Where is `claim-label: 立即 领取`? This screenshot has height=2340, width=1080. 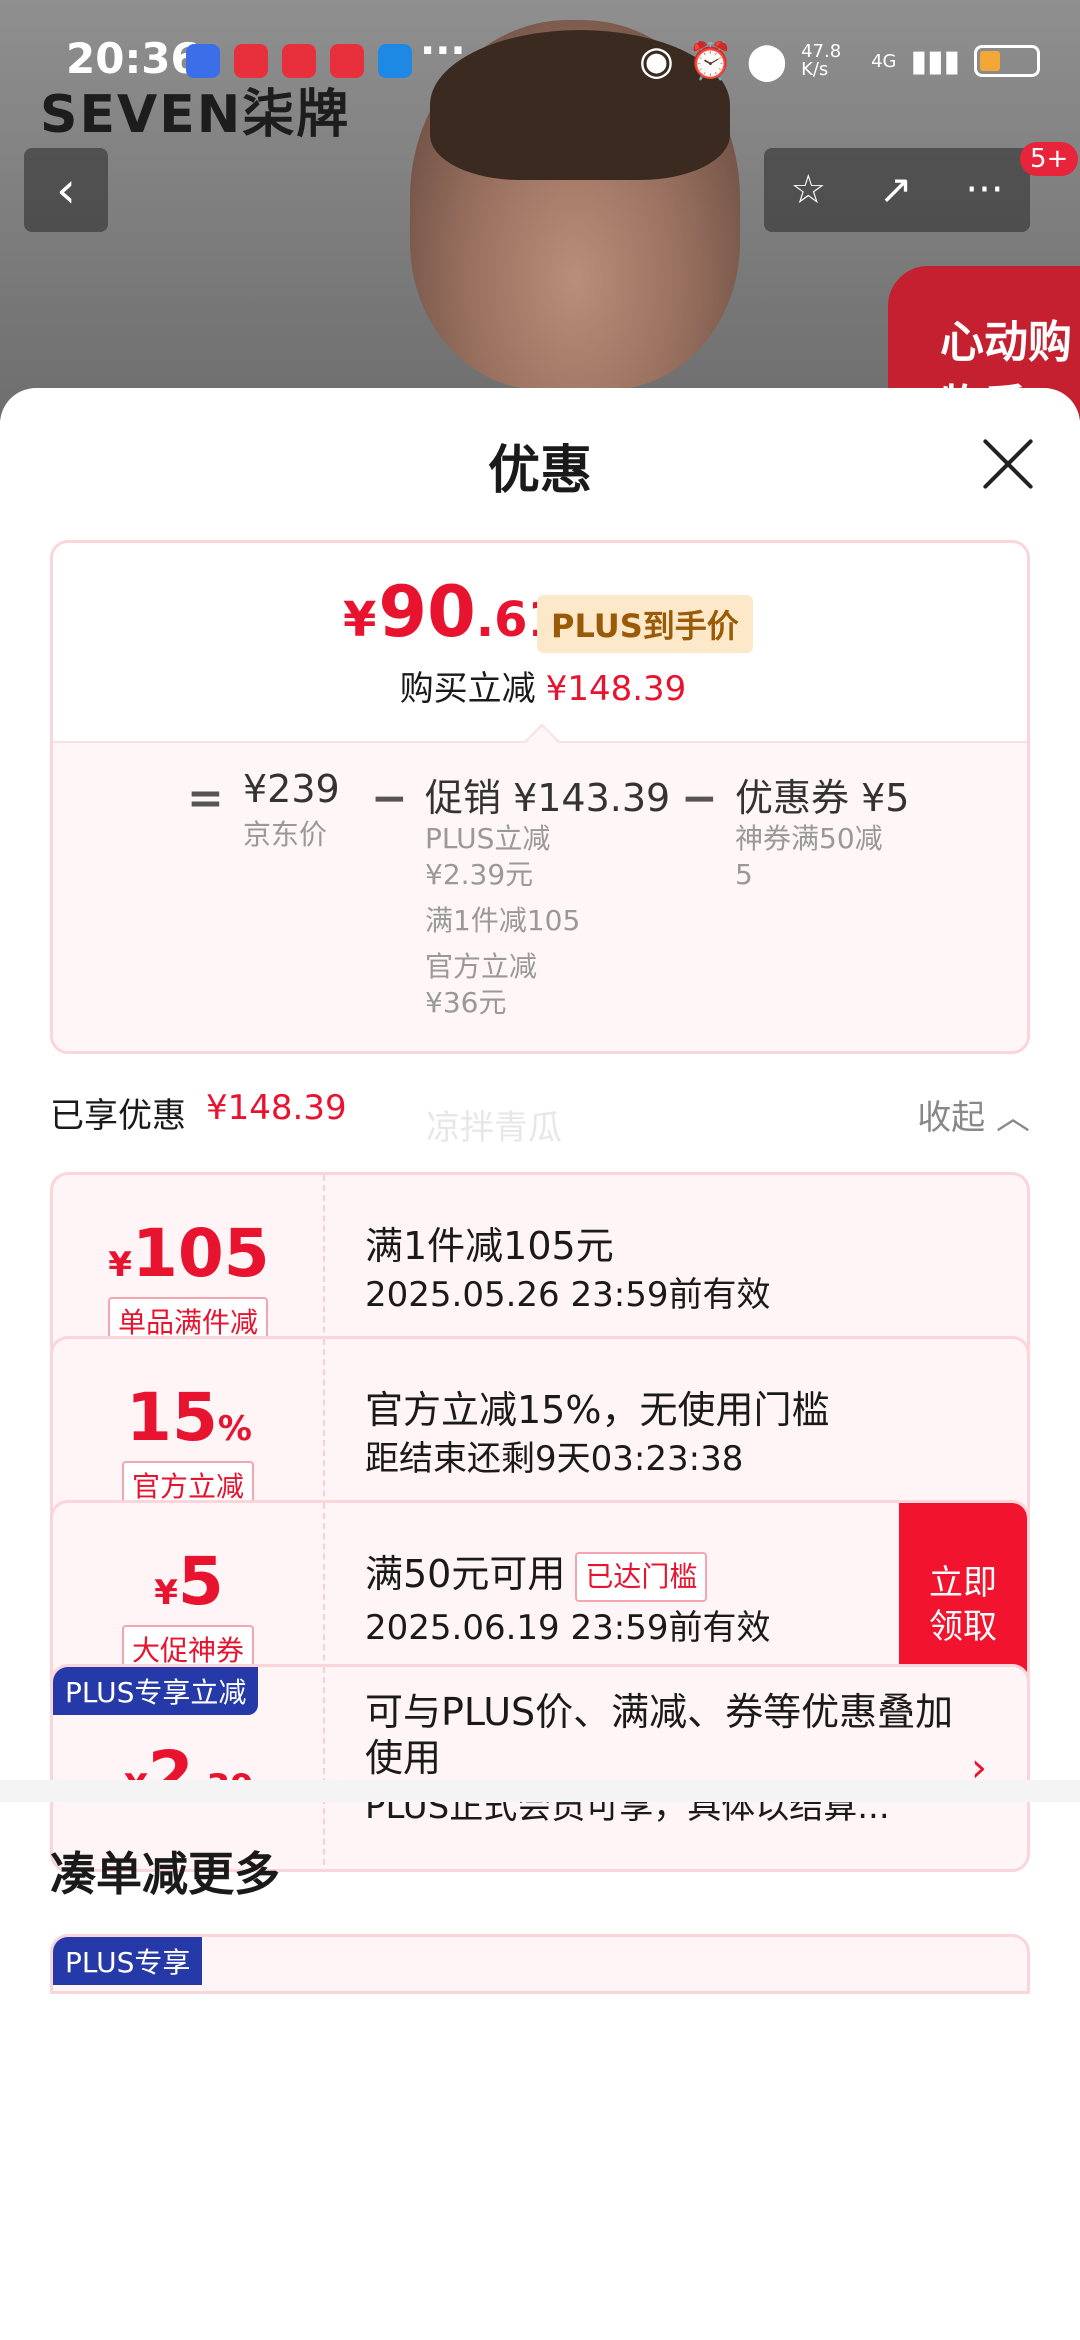 claim-label: 立即 领取 is located at coordinates (963, 1605).